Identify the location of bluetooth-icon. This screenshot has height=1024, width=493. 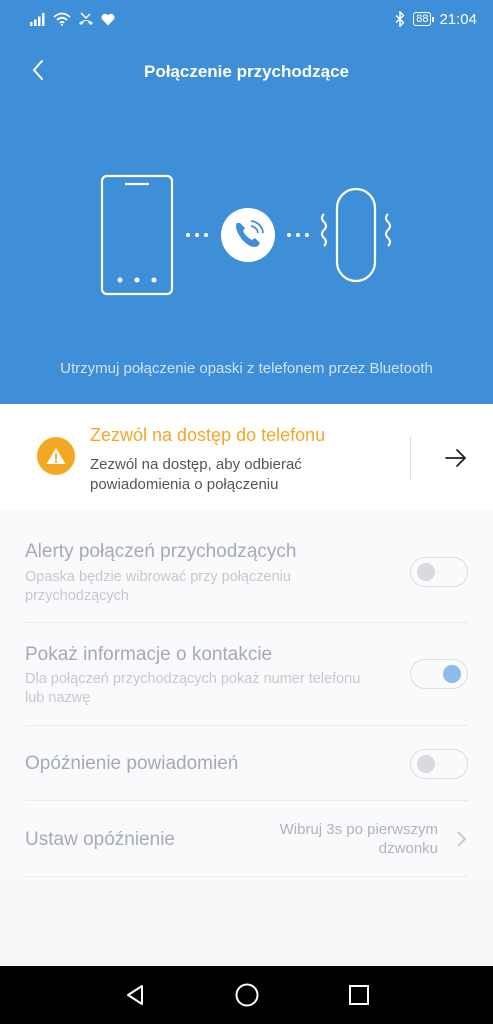
(400, 19).